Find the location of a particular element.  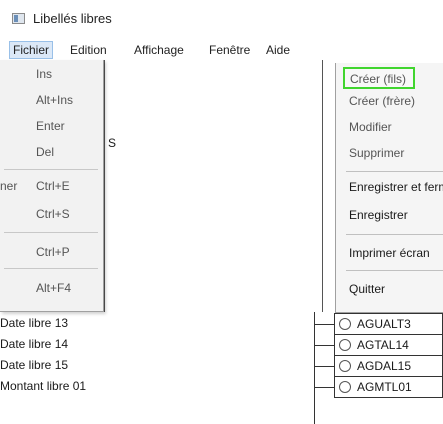

shortcut-key: Ins is located at coordinates (44, 74).